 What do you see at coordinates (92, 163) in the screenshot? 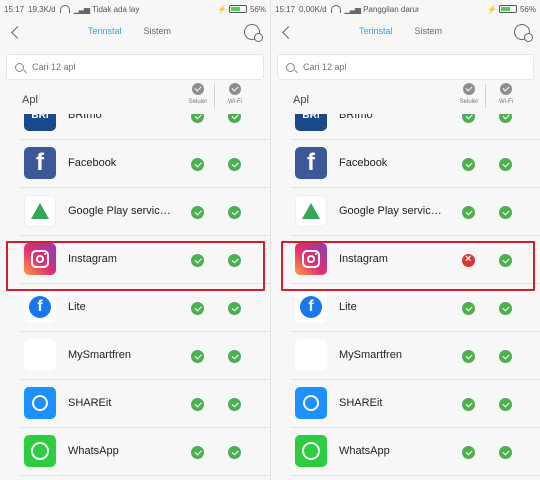
I see `app-name-label: Facebook` at bounding box center [92, 163].